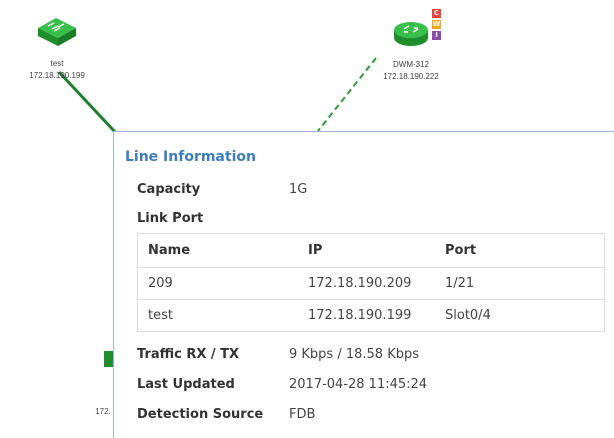 Image resolution: width=614 pixels, height=438 pixels. Describe the element at coordinates (302, 414) in the screenshot. I see `detection-source-value: FDB` at that location.